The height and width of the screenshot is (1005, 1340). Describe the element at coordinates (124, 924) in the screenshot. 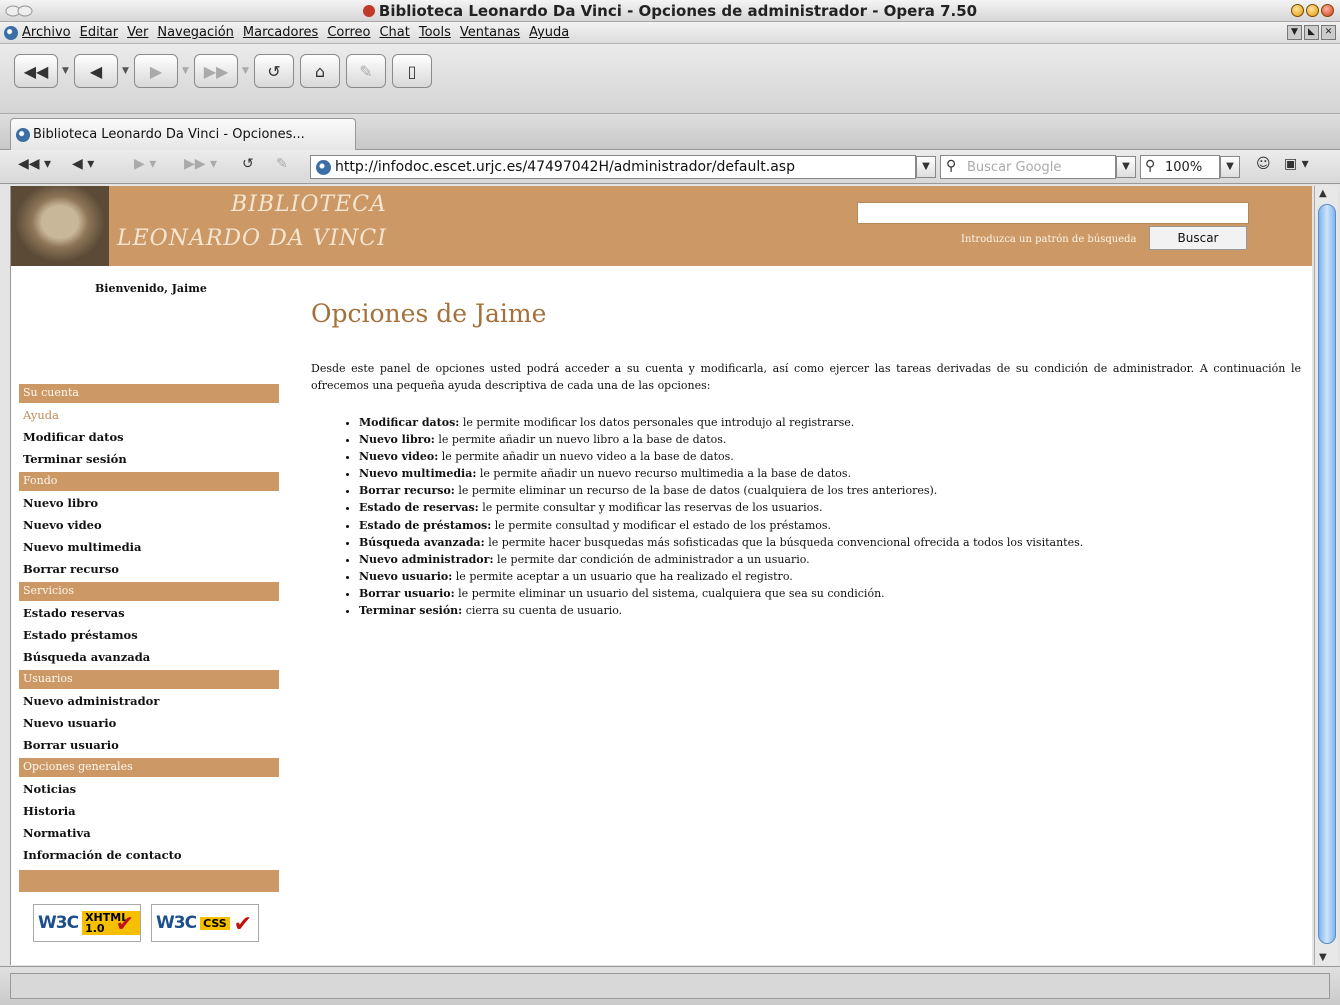

I see `checkmark-icon: ✔` at that location.